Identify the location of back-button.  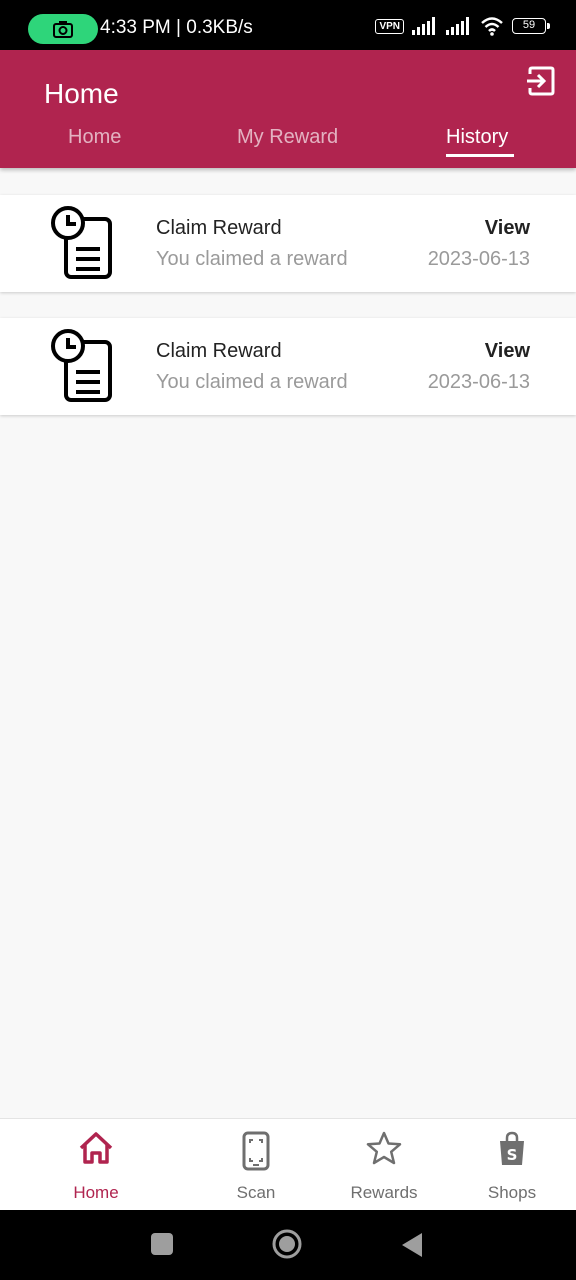
(412, 1245).